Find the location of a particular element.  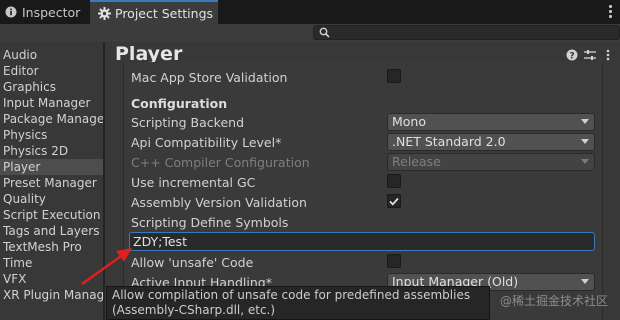

cpp-compiler-configuration-dropdown: Release is located at coordinates (491, 162).